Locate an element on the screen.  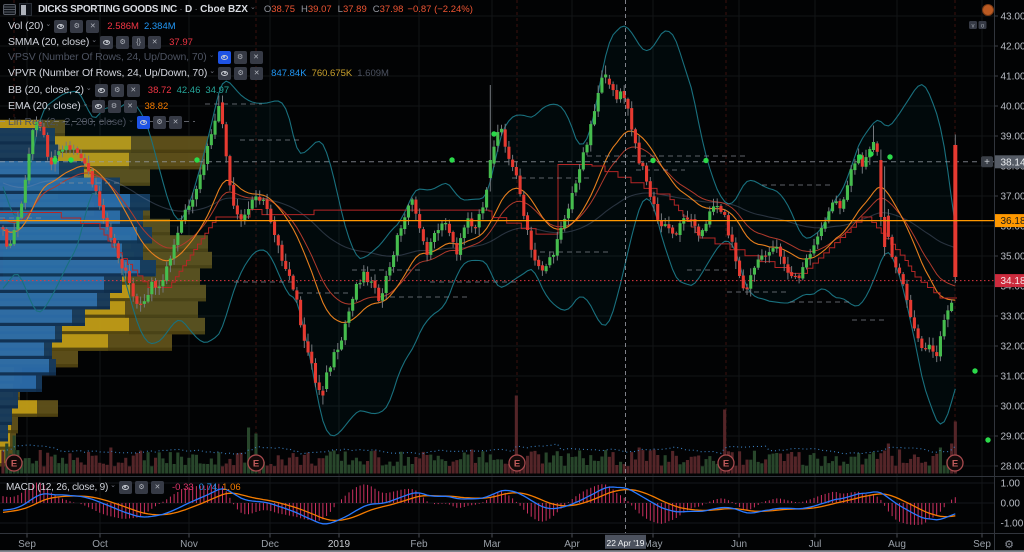
svg-text: May is located at coordinates (653, 544).